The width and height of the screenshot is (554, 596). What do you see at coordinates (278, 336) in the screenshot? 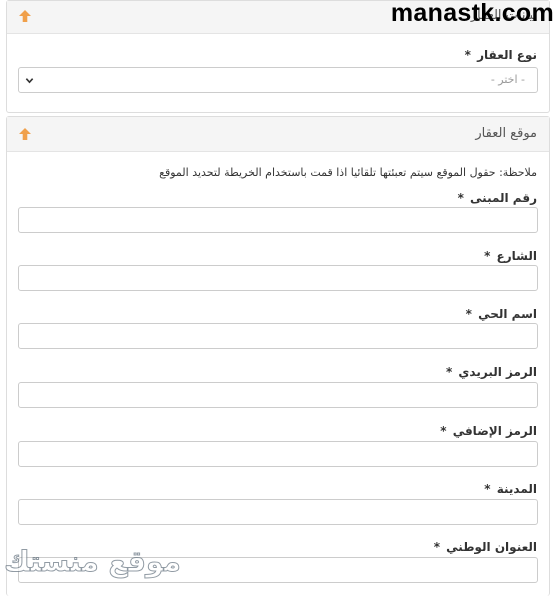
I see `district-name-input` at bounding box center [278, 336].